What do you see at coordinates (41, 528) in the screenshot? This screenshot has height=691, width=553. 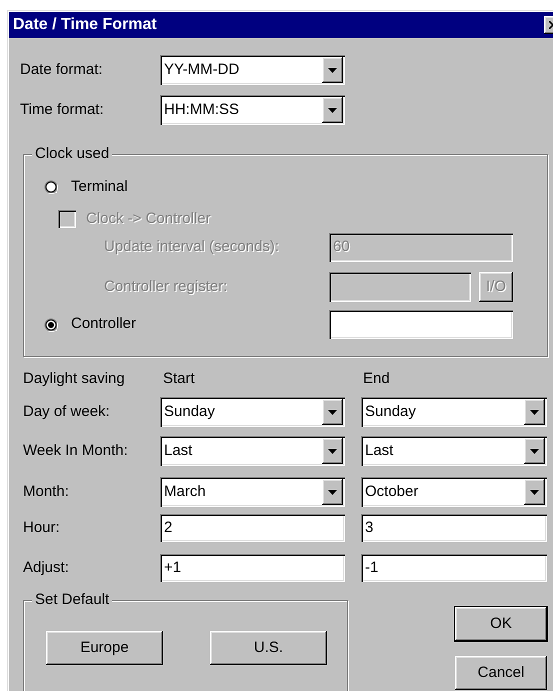 I see `field-label: Hour:` at bounding box center [41, 528].